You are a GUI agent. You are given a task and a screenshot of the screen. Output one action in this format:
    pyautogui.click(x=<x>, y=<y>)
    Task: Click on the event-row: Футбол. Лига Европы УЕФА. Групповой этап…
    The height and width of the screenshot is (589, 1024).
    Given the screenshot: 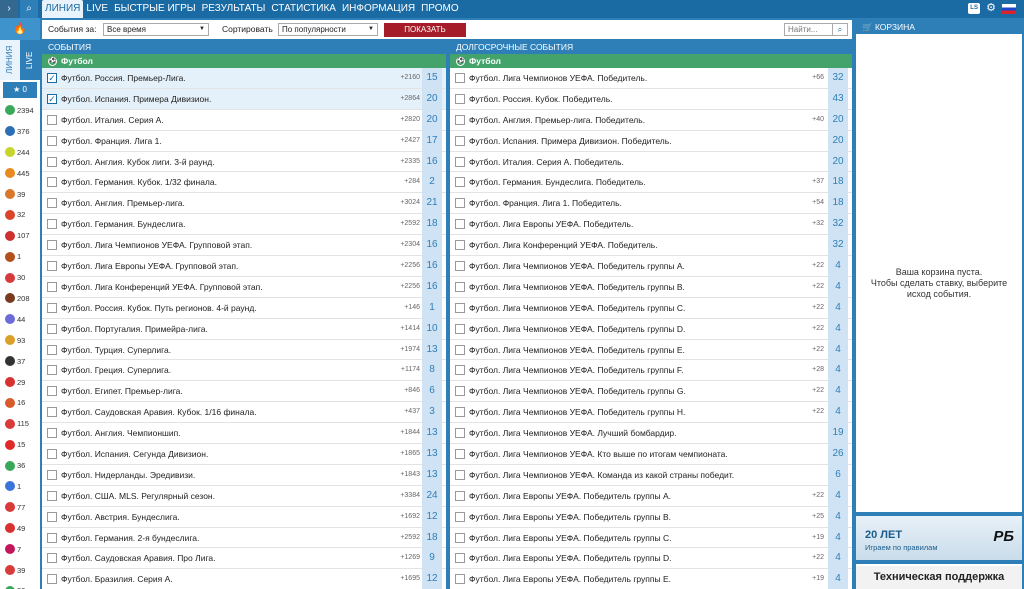 What is the action you would take?
    pyautogui.click(x=244, y=266)
    